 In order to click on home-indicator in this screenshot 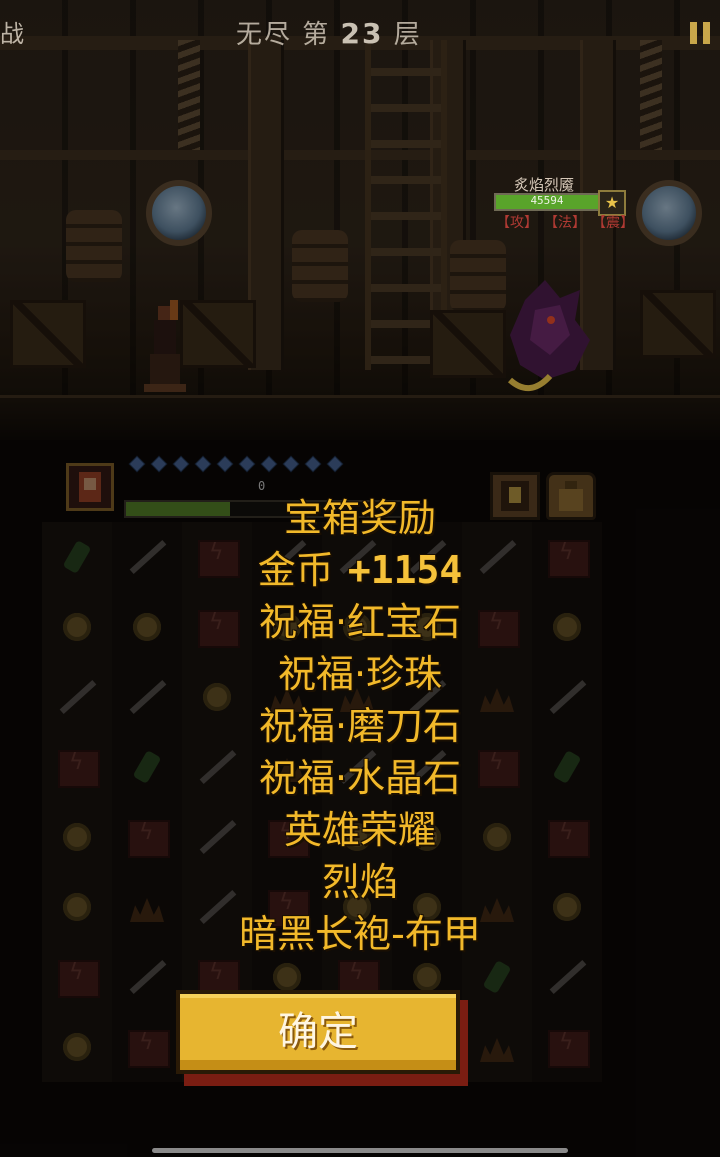, I will do `click(360, 1150)`.